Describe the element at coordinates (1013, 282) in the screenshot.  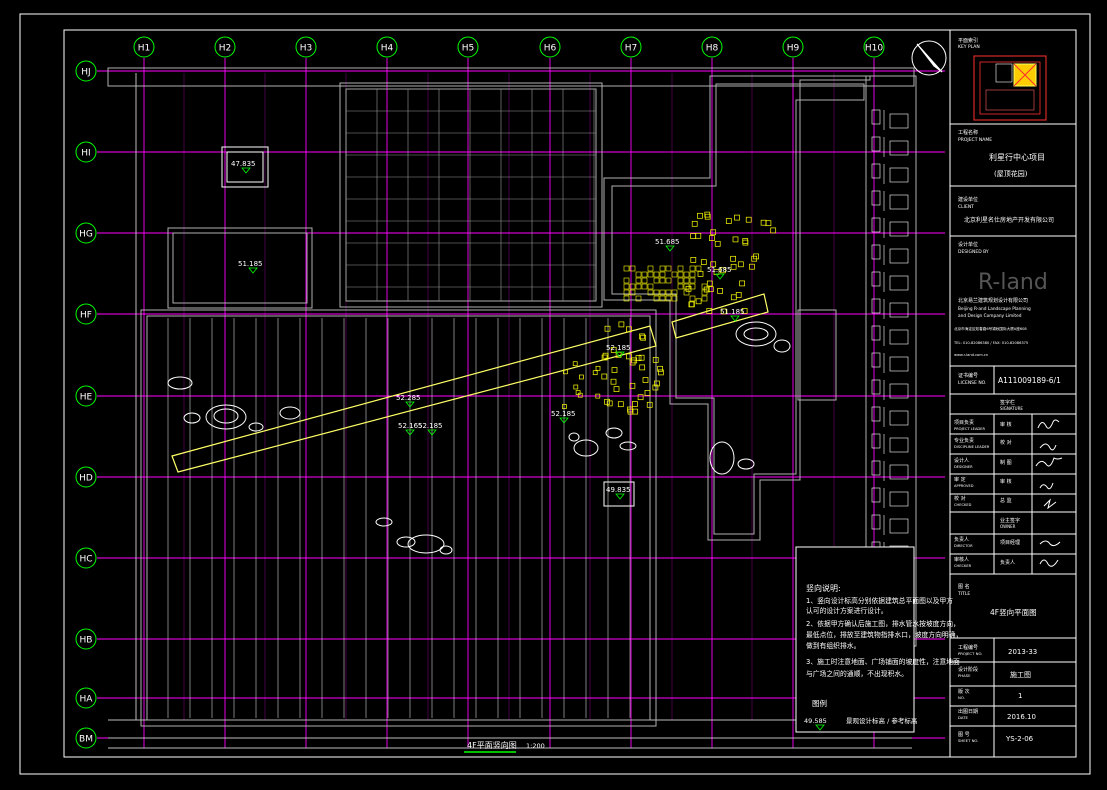
I see `firm-logo: R-land` at that location.